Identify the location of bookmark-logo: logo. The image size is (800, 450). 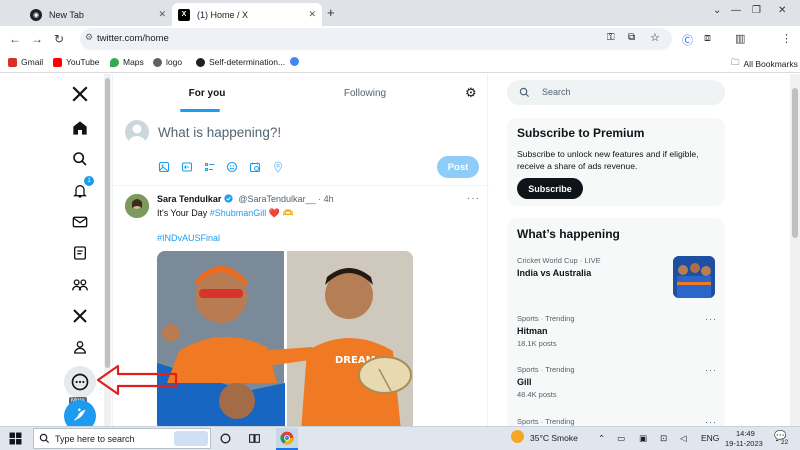
(167, 62).